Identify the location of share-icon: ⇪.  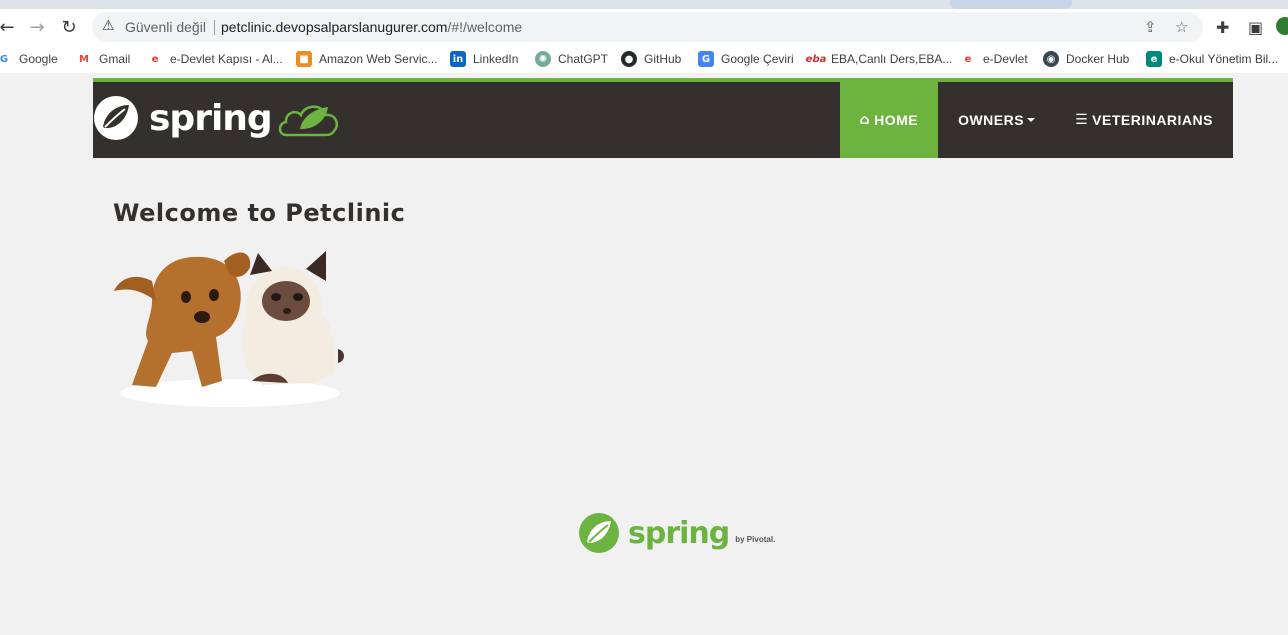
(1150, 27).